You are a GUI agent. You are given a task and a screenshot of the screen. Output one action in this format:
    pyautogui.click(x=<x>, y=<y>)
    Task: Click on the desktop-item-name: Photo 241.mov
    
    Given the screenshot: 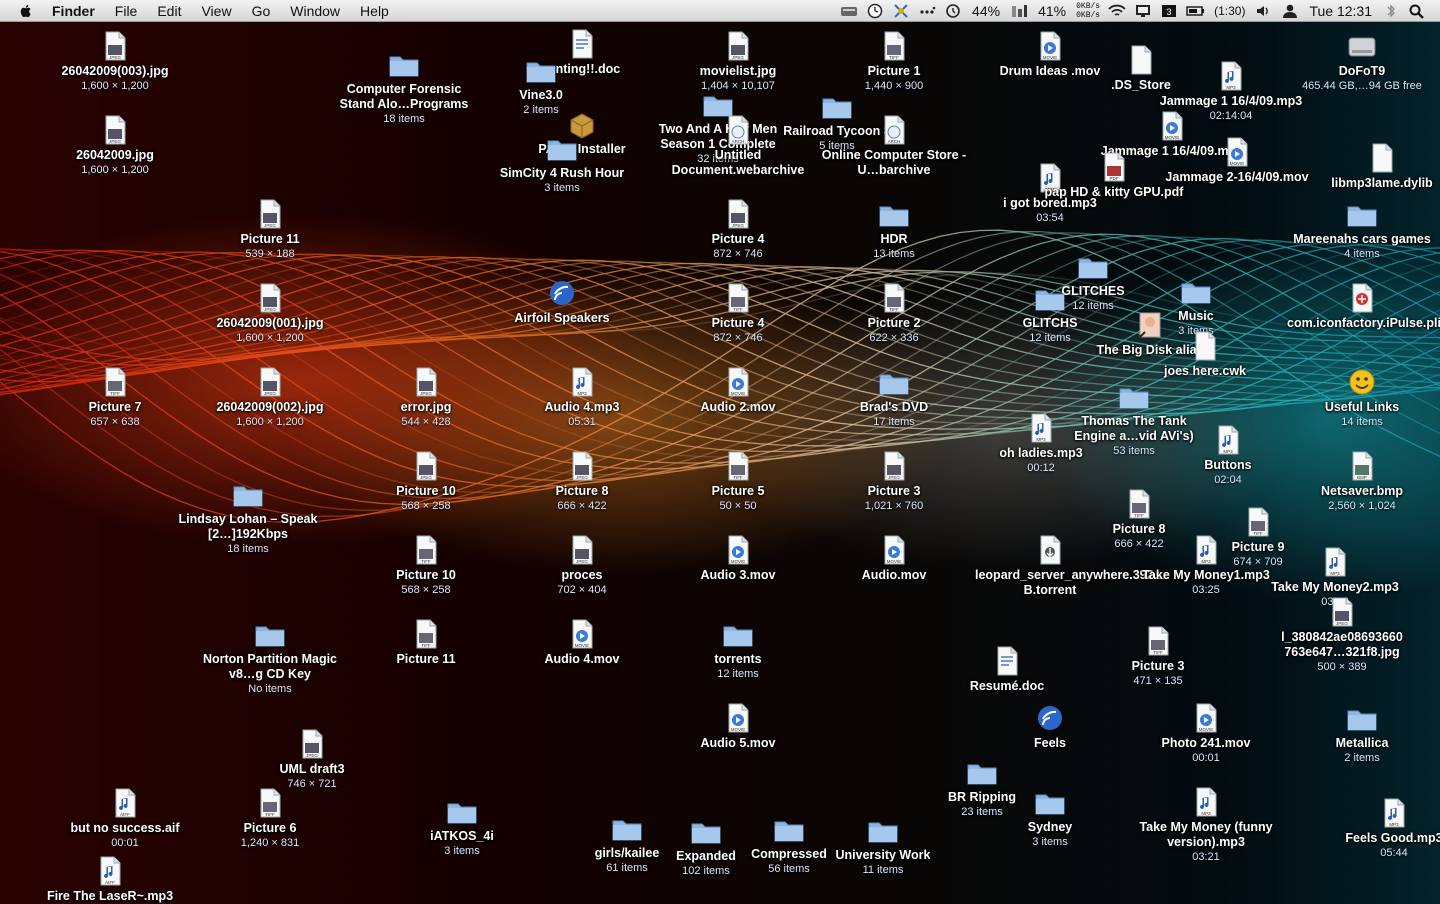 What is the action you would take?
    pyautogui.click(x=1206, y=743)
    